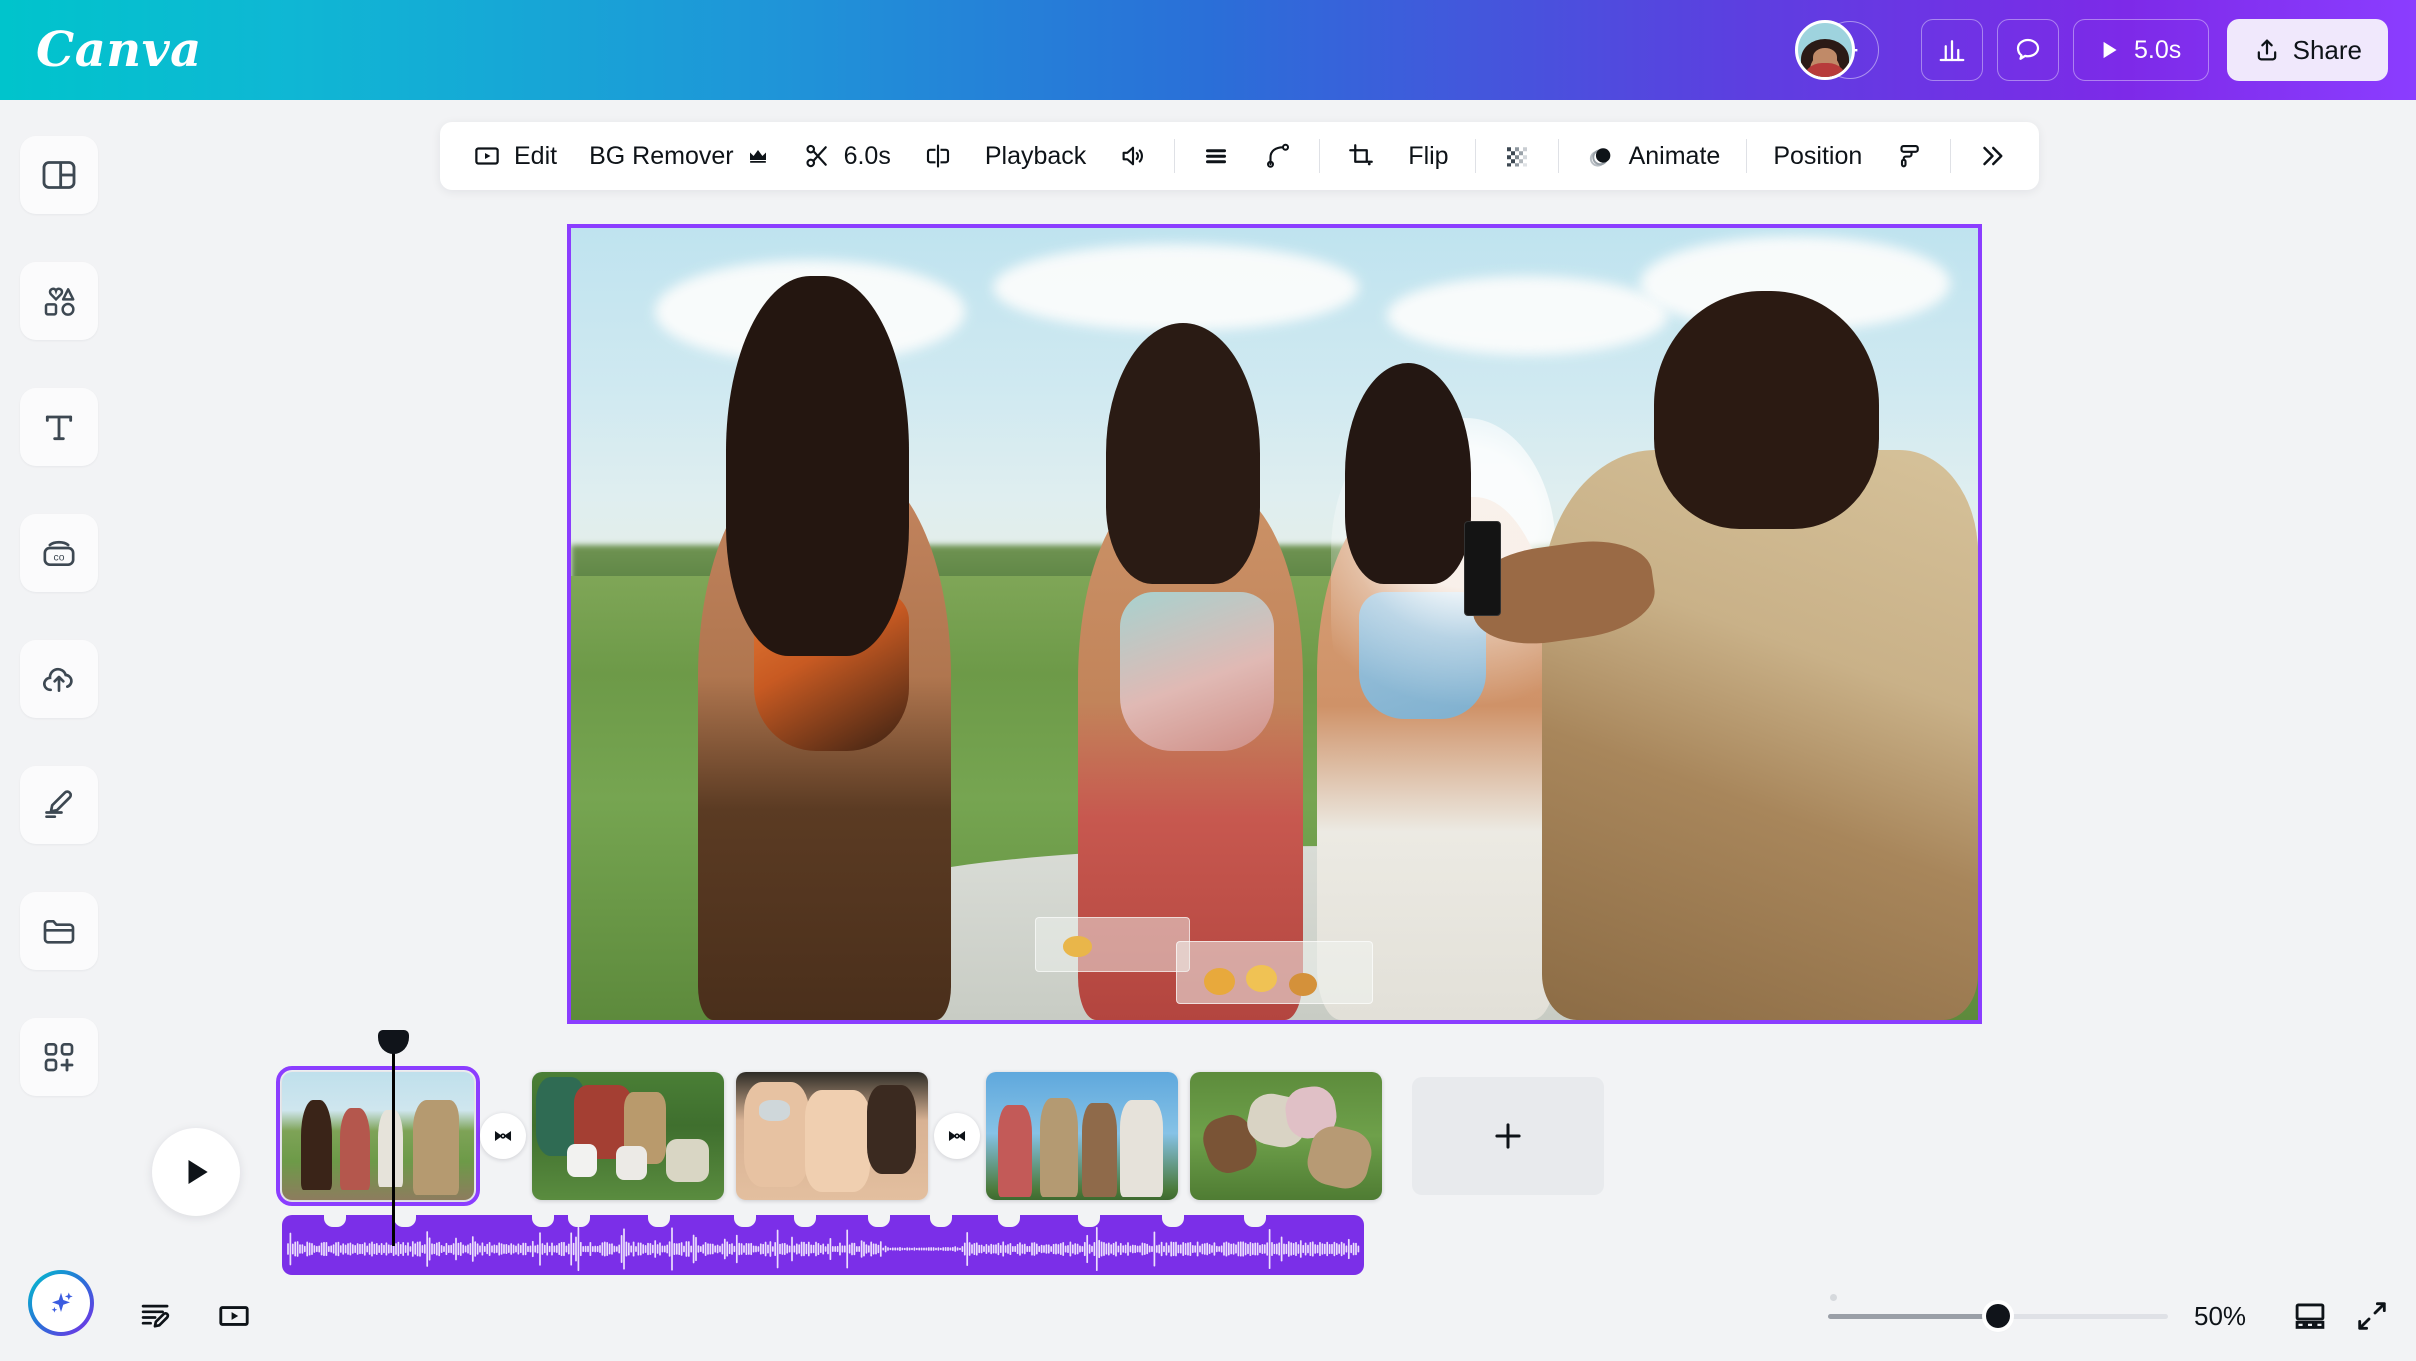 This screenshot has width=2416, height=1361. I want to click on header-actions: +, so click(2091, 50).